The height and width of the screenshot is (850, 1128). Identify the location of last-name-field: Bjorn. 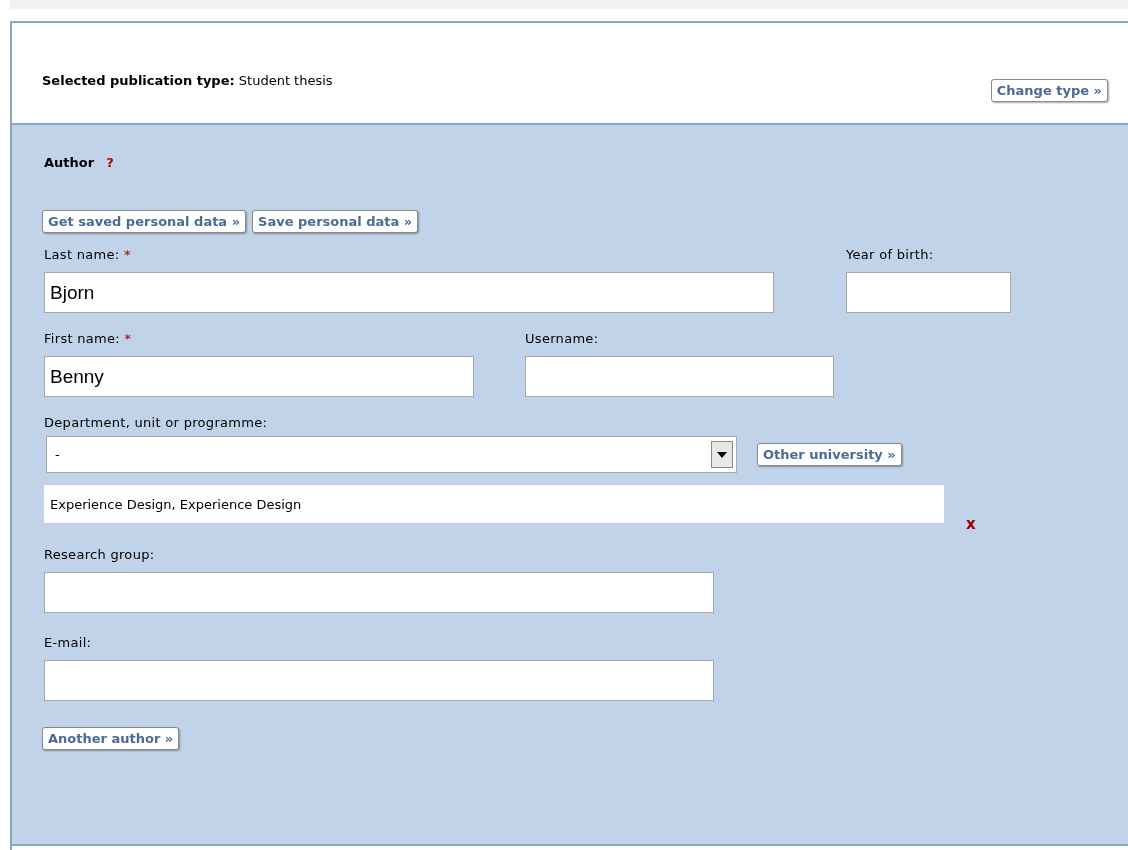
(409, 292).